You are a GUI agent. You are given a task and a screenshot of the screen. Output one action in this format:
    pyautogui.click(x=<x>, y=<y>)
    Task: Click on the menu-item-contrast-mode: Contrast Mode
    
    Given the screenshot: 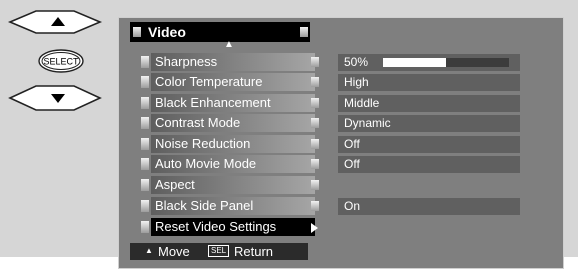 What is the action you would take?
    pyautogui.click(x=233, y=123)
    